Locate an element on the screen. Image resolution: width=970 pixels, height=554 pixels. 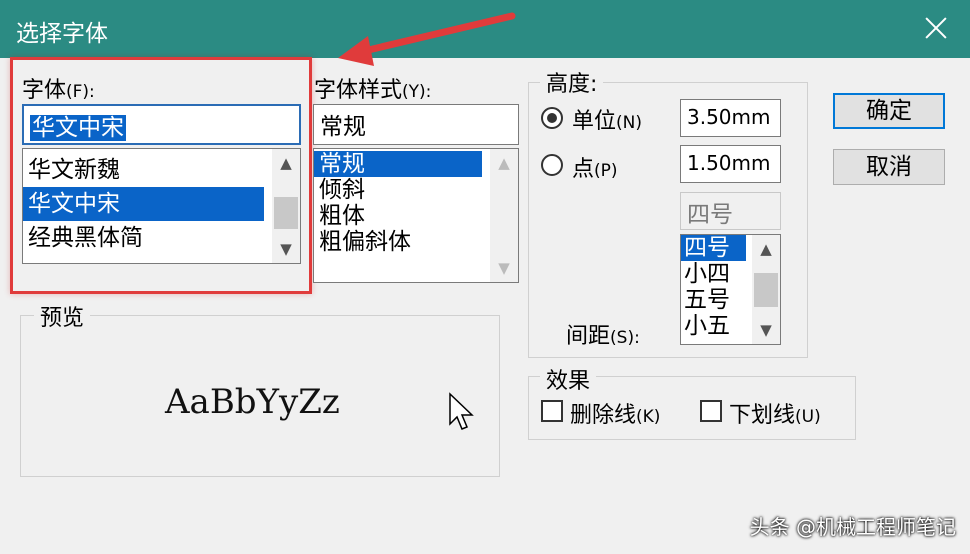
strikethrough-label: 删除线(K) is located at coordinates (615, 415).